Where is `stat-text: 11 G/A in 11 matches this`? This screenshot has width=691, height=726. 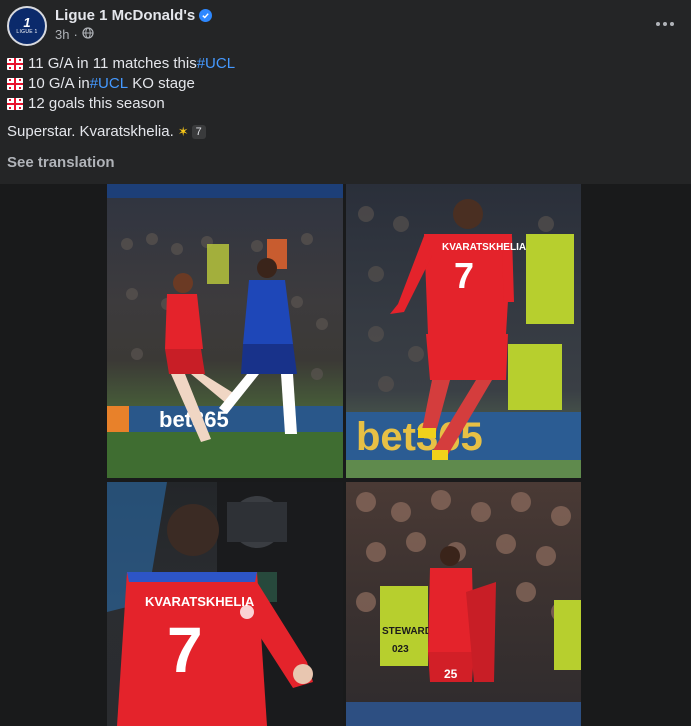 stat-text: 11 G/A in 11 matches this is located at coordinates (112, 63).